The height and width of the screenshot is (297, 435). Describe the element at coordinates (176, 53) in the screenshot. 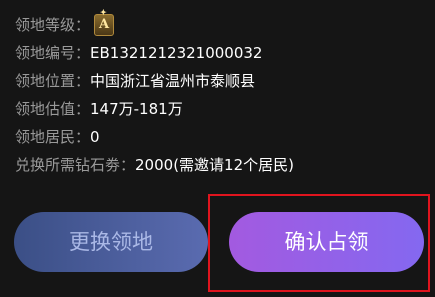

I see `id-value: EB1321212321000032` at that location.